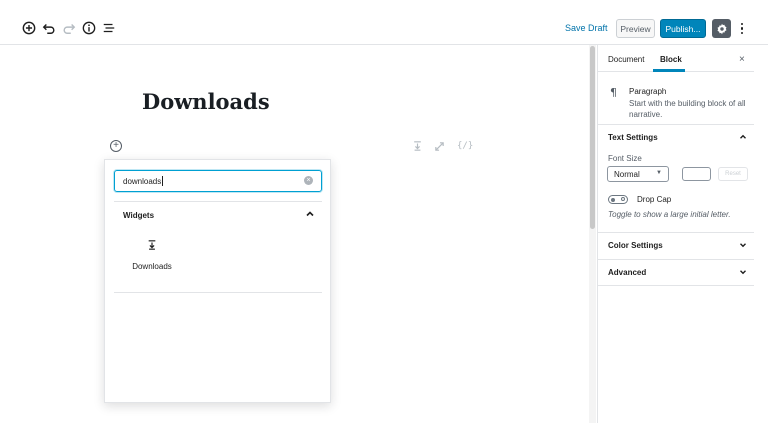 Image resolution: width=768 pixels, height=423 pixels. I want to click on gear-icon, so click(721, 28).